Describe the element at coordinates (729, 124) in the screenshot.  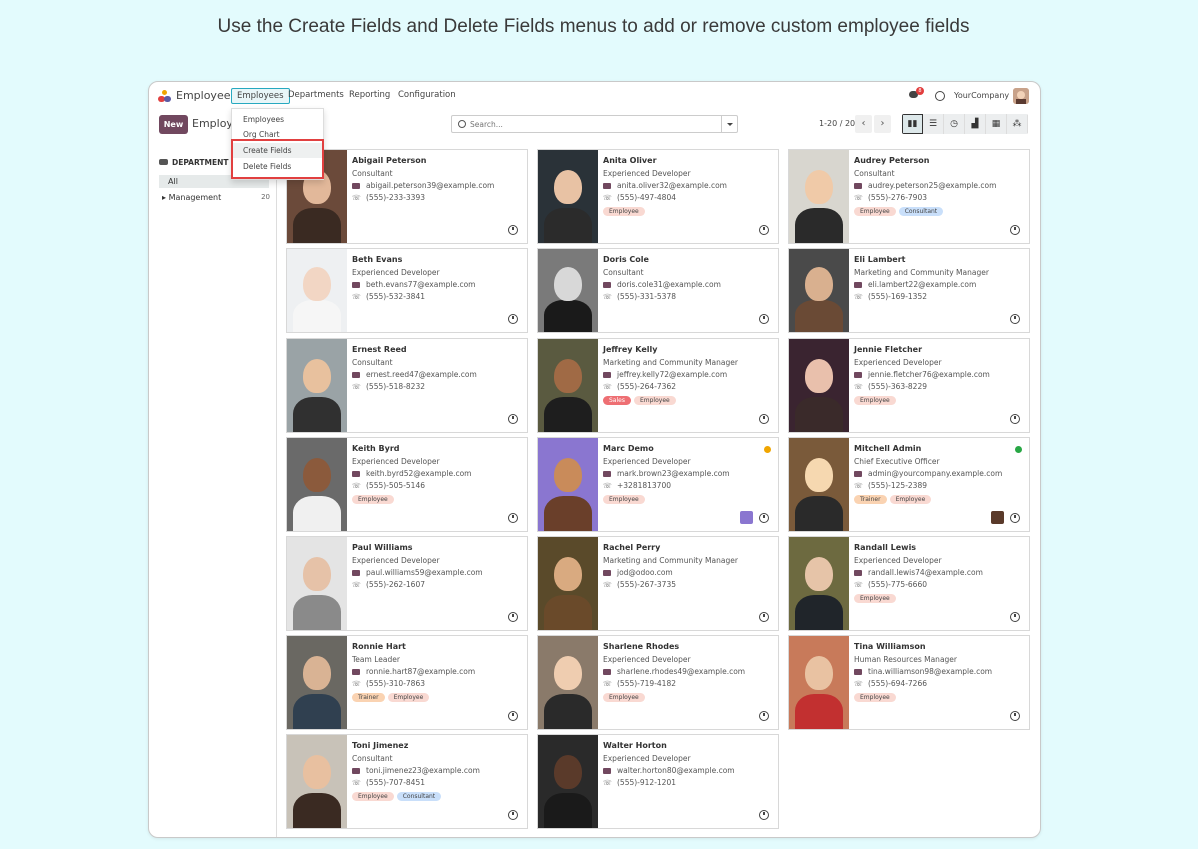
I see `search-options-toggle-icon` at that location.